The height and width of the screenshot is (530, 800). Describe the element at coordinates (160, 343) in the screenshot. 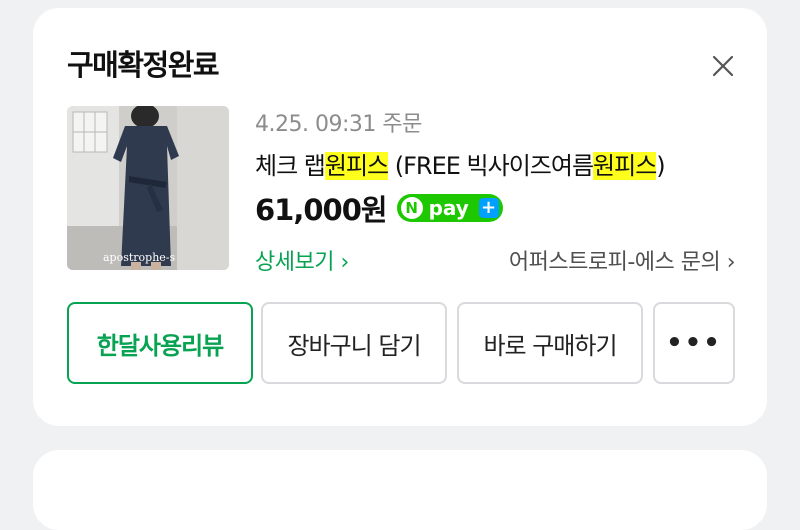

I see `review-button: 한달사용리뷰` at that location.